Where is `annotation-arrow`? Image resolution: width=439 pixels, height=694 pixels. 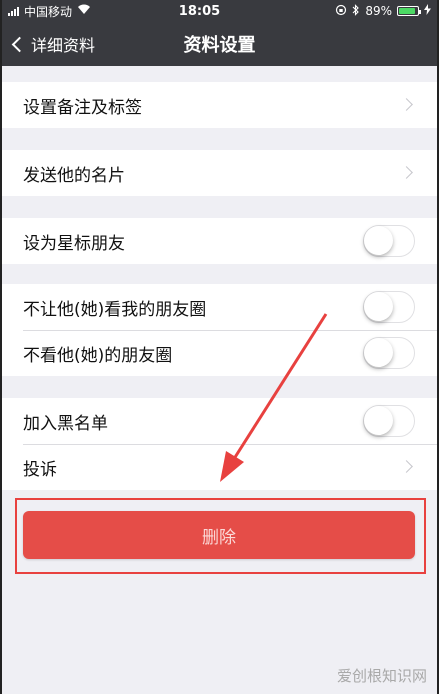 annotation-arrow is located at coordinates (274, 397).